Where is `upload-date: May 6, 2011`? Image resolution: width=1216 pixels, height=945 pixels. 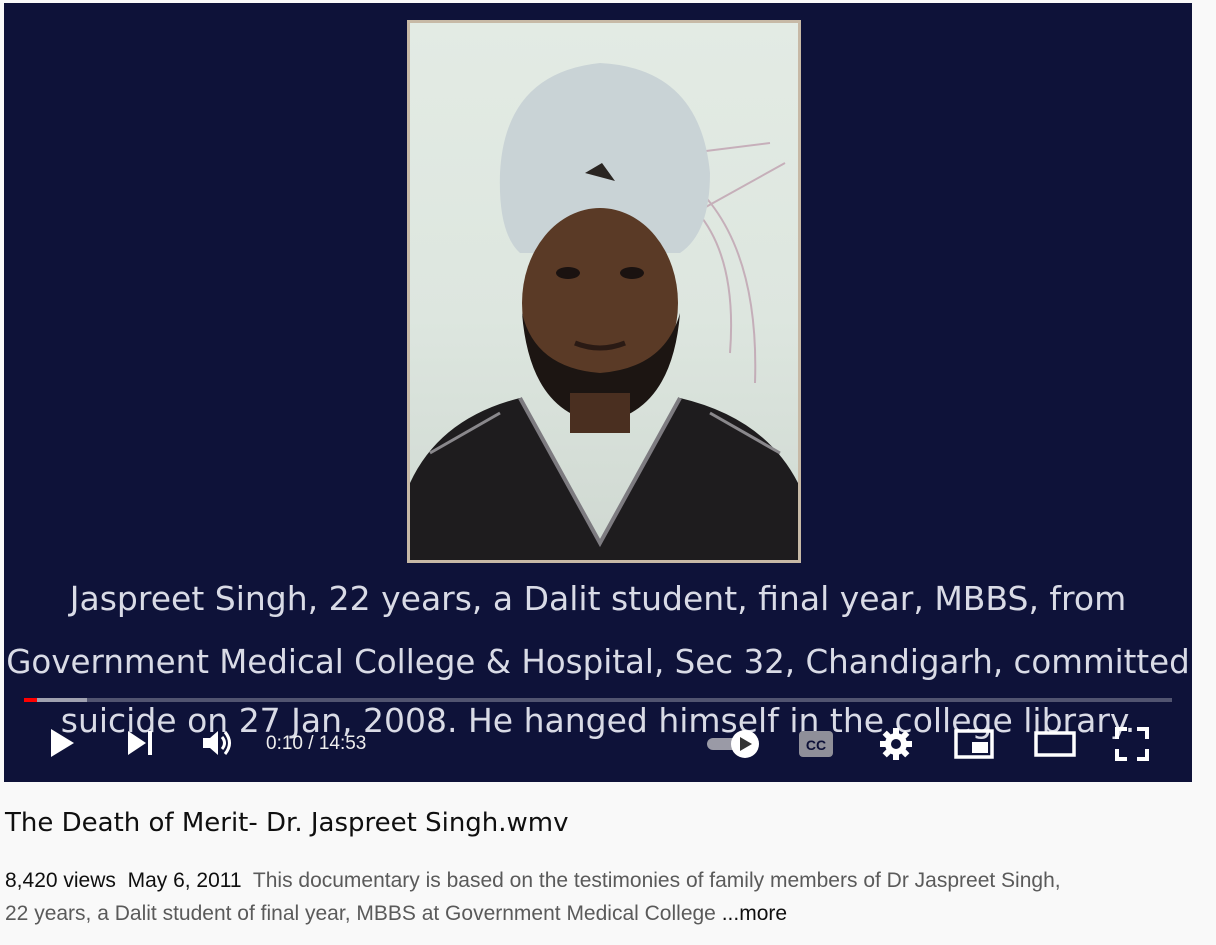 upload-date: May 6, 2011 is located at coordinates (184, 880).